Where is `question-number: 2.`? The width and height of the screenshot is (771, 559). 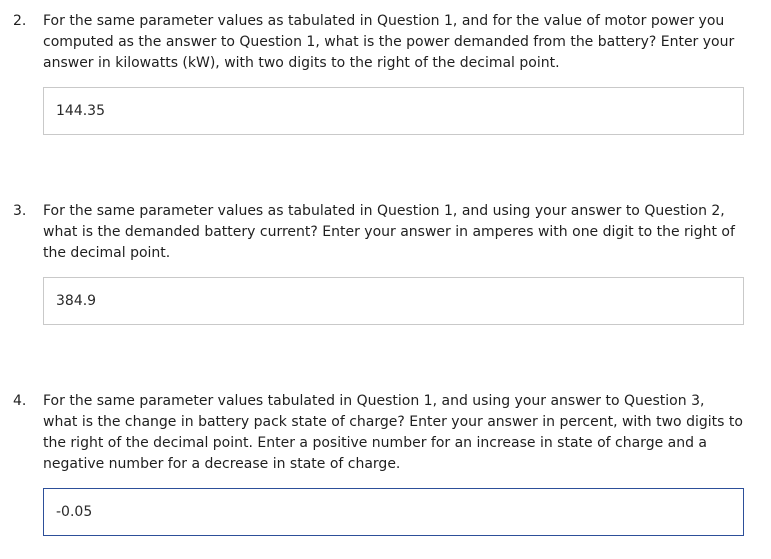 question-number: 2. is located at coordinates (20, 21).